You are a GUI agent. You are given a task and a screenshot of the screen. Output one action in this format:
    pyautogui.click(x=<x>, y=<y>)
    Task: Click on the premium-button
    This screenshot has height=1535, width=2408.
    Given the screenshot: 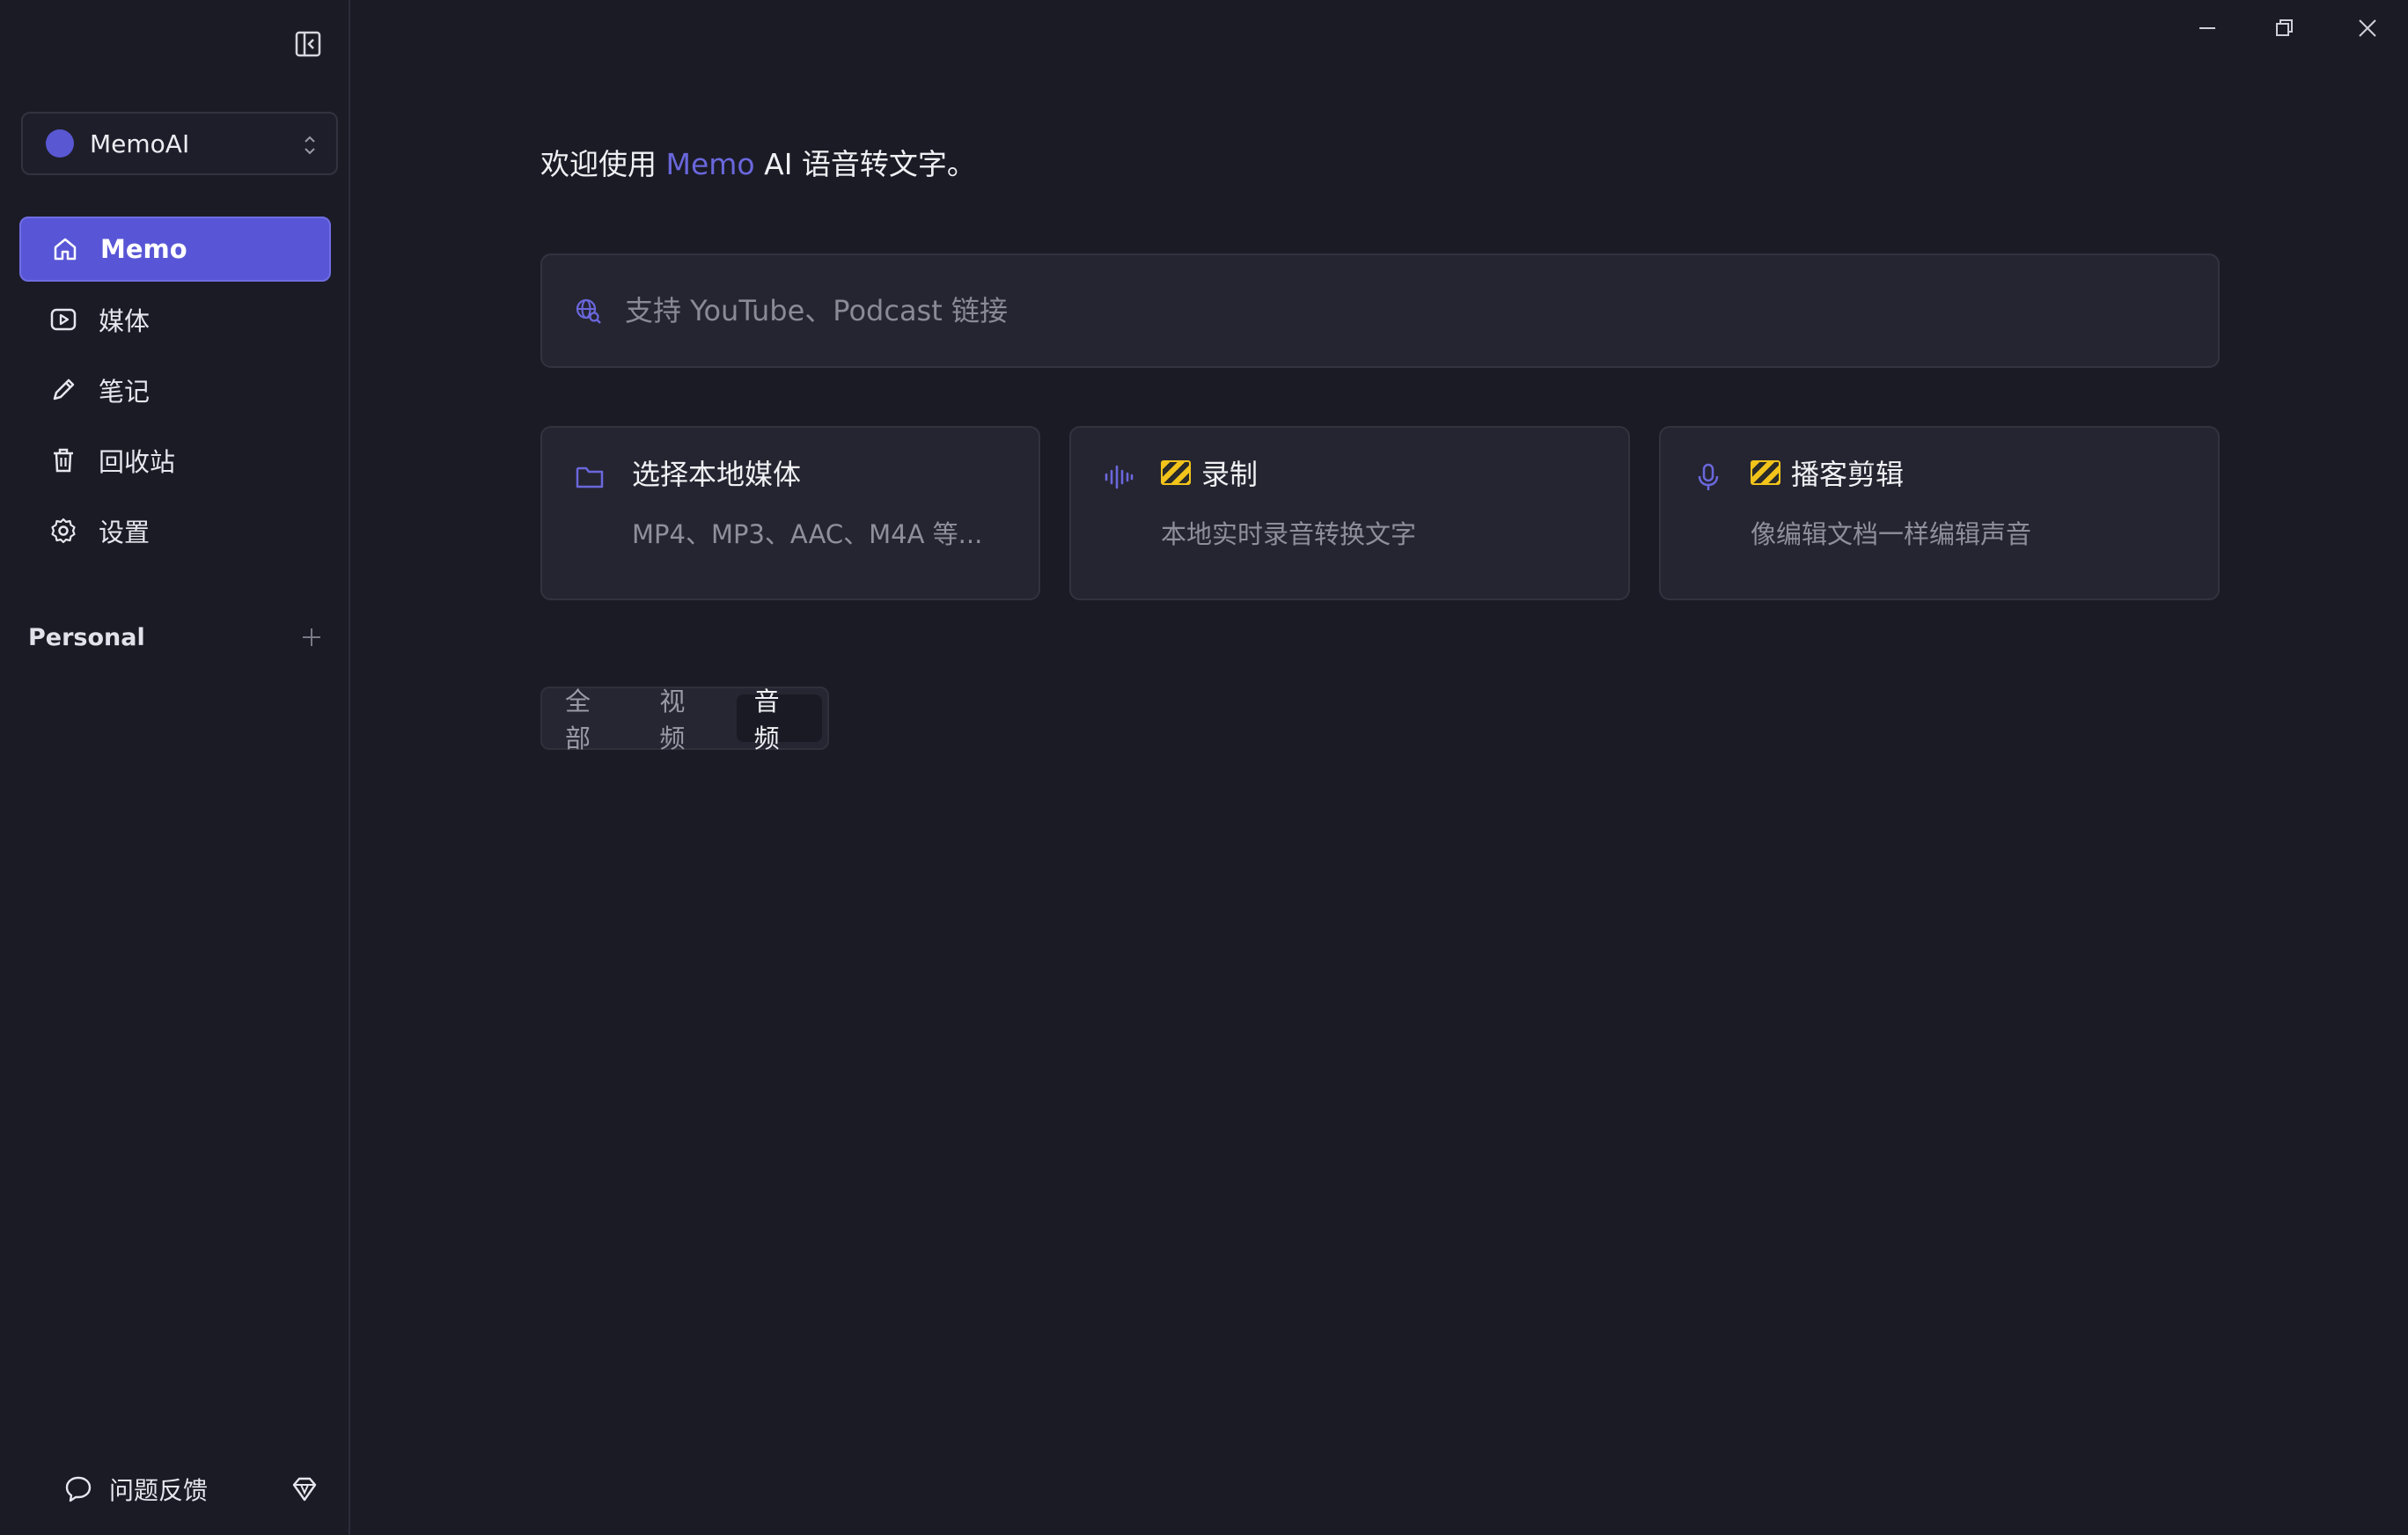 What is the action you would take?
    pyautogui.click(x=304, y=1489)
    